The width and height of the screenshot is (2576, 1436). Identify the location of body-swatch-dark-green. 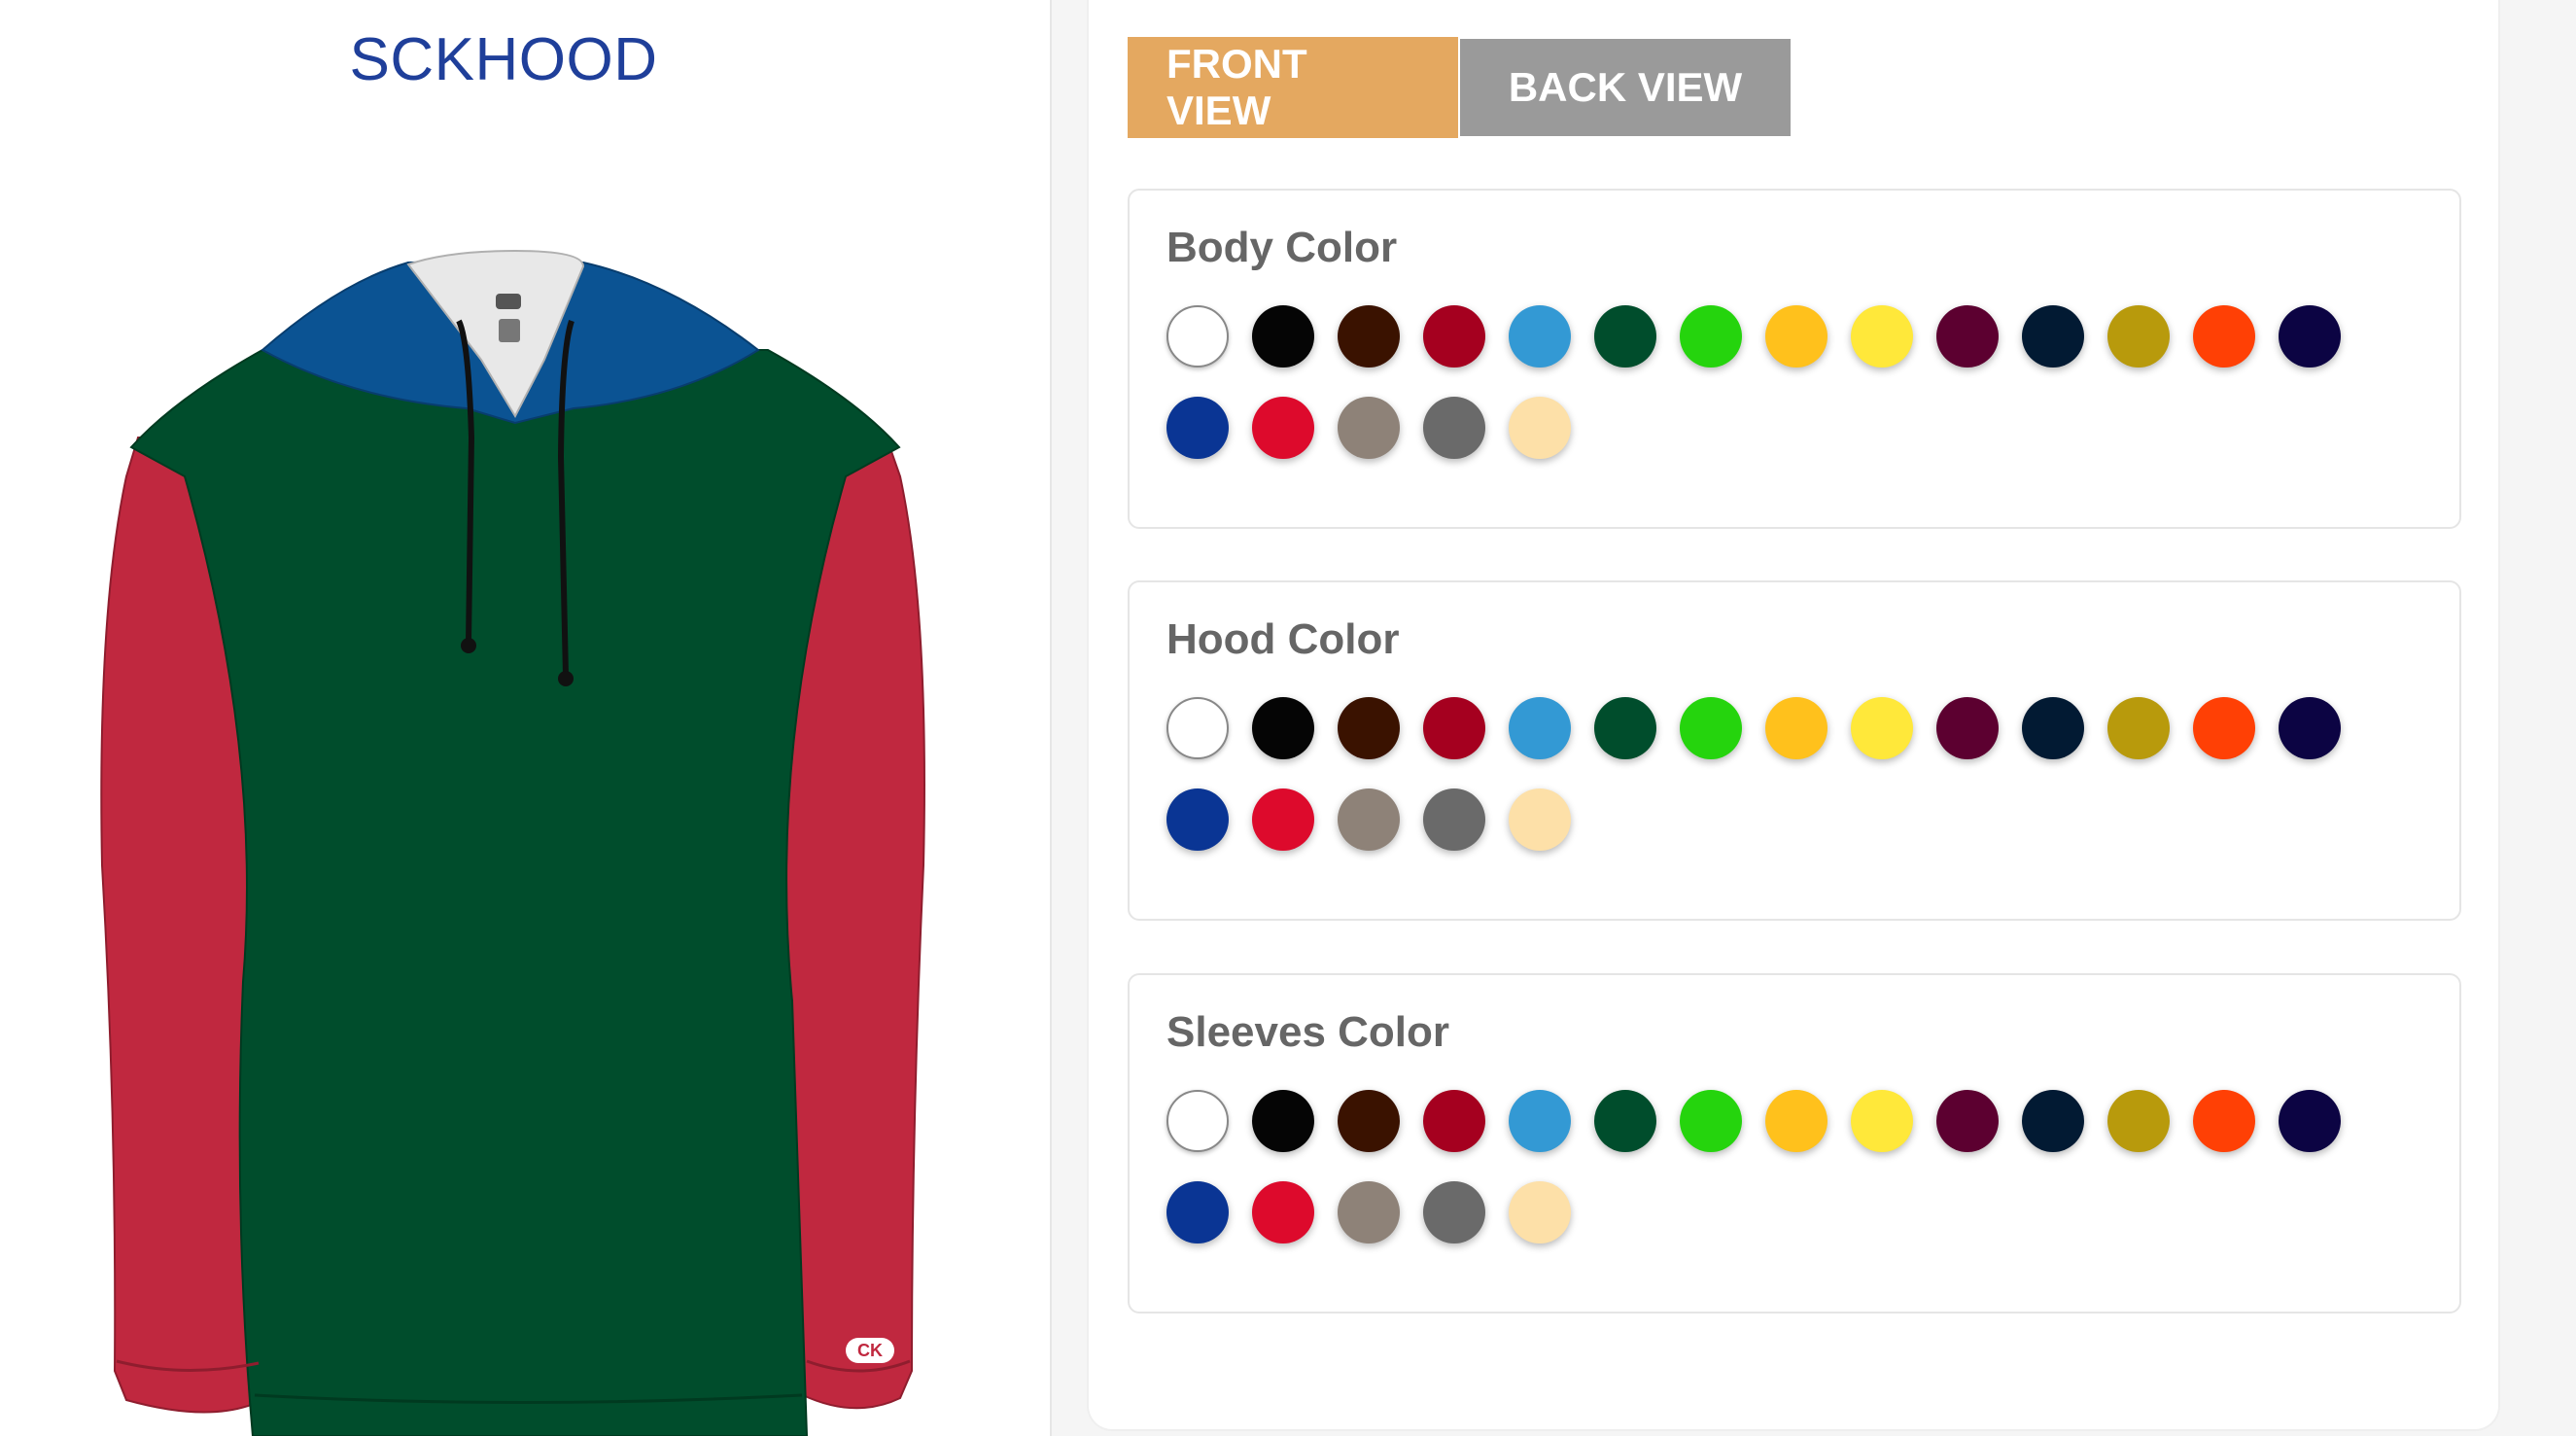
(1625, 336).